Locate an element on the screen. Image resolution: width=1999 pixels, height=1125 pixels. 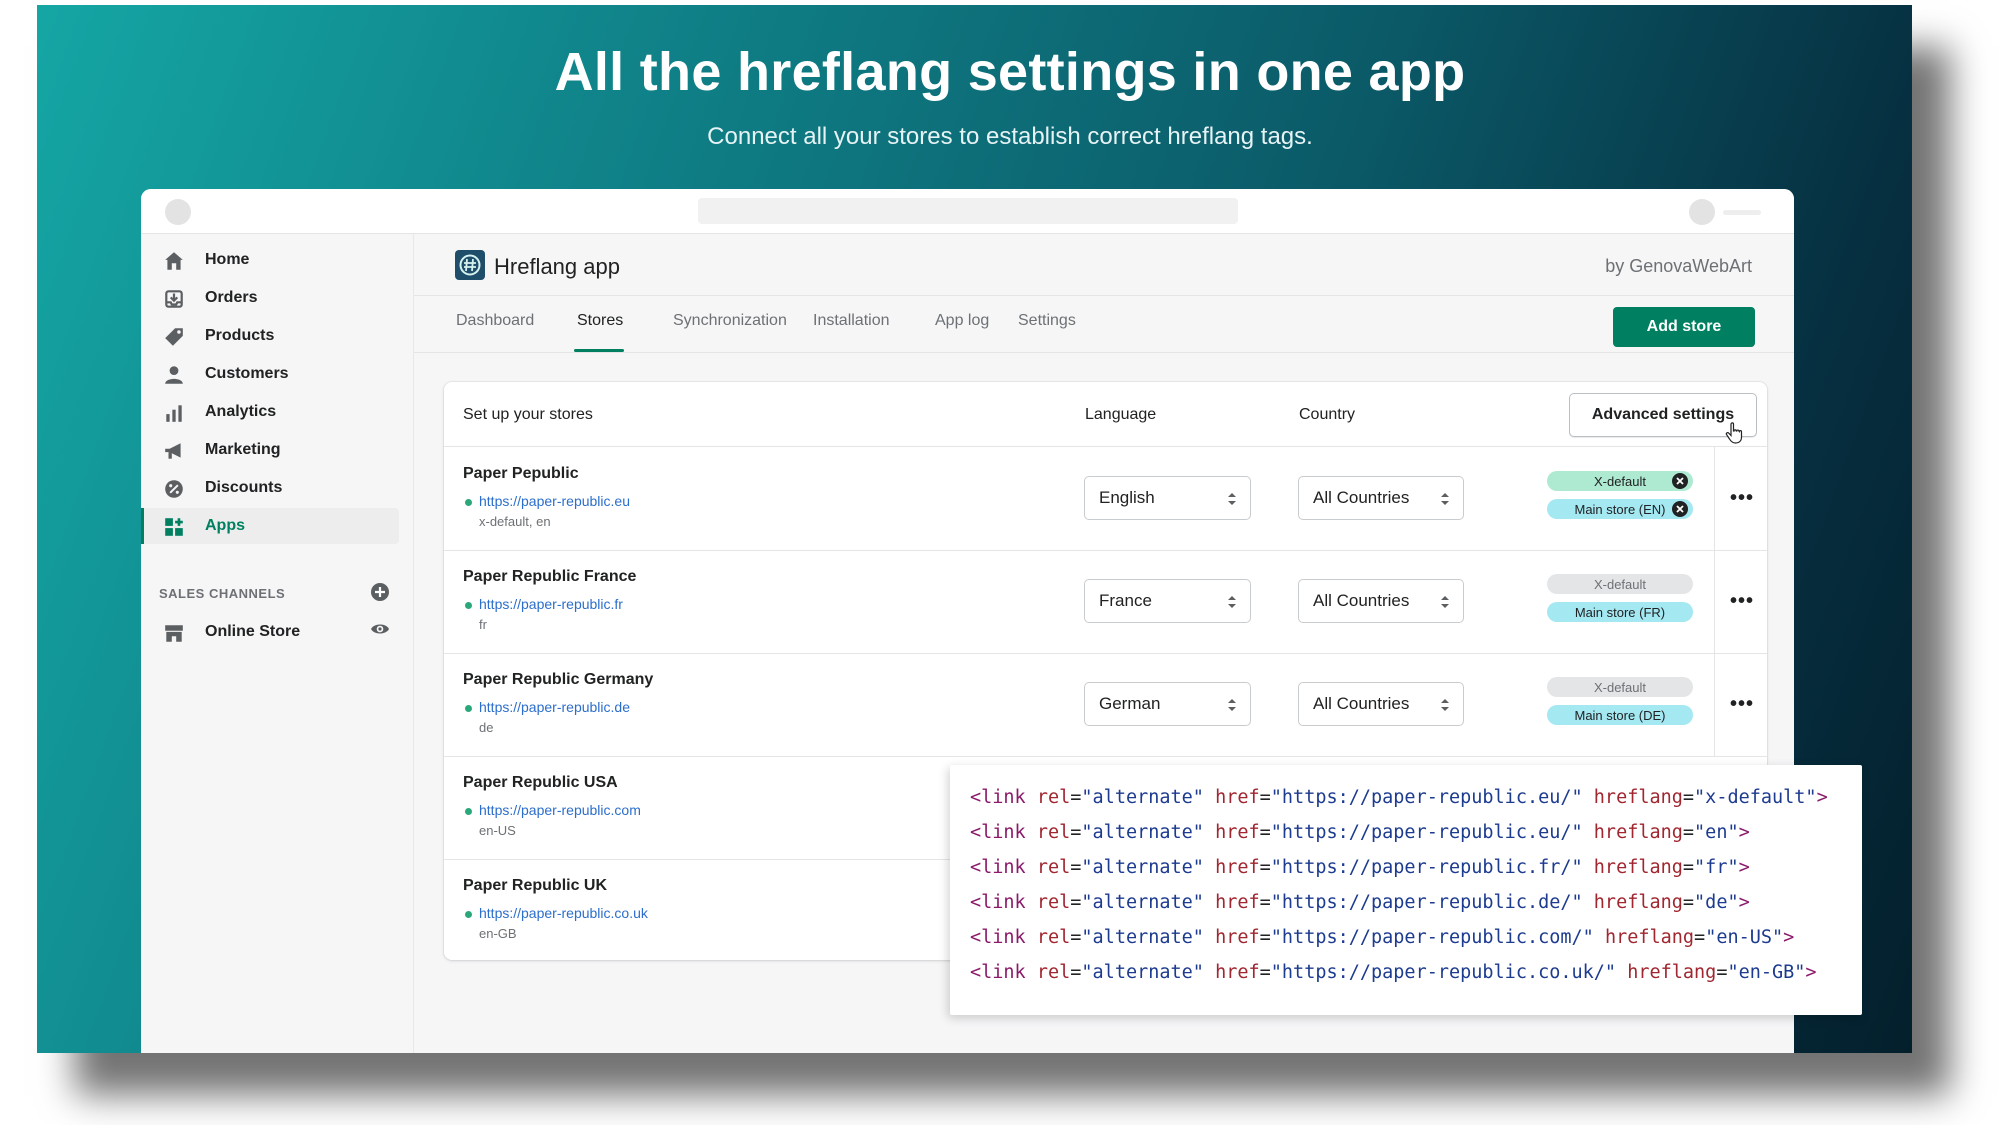
hreflang-codes: x-default, en is located at coordinates (515, 521).